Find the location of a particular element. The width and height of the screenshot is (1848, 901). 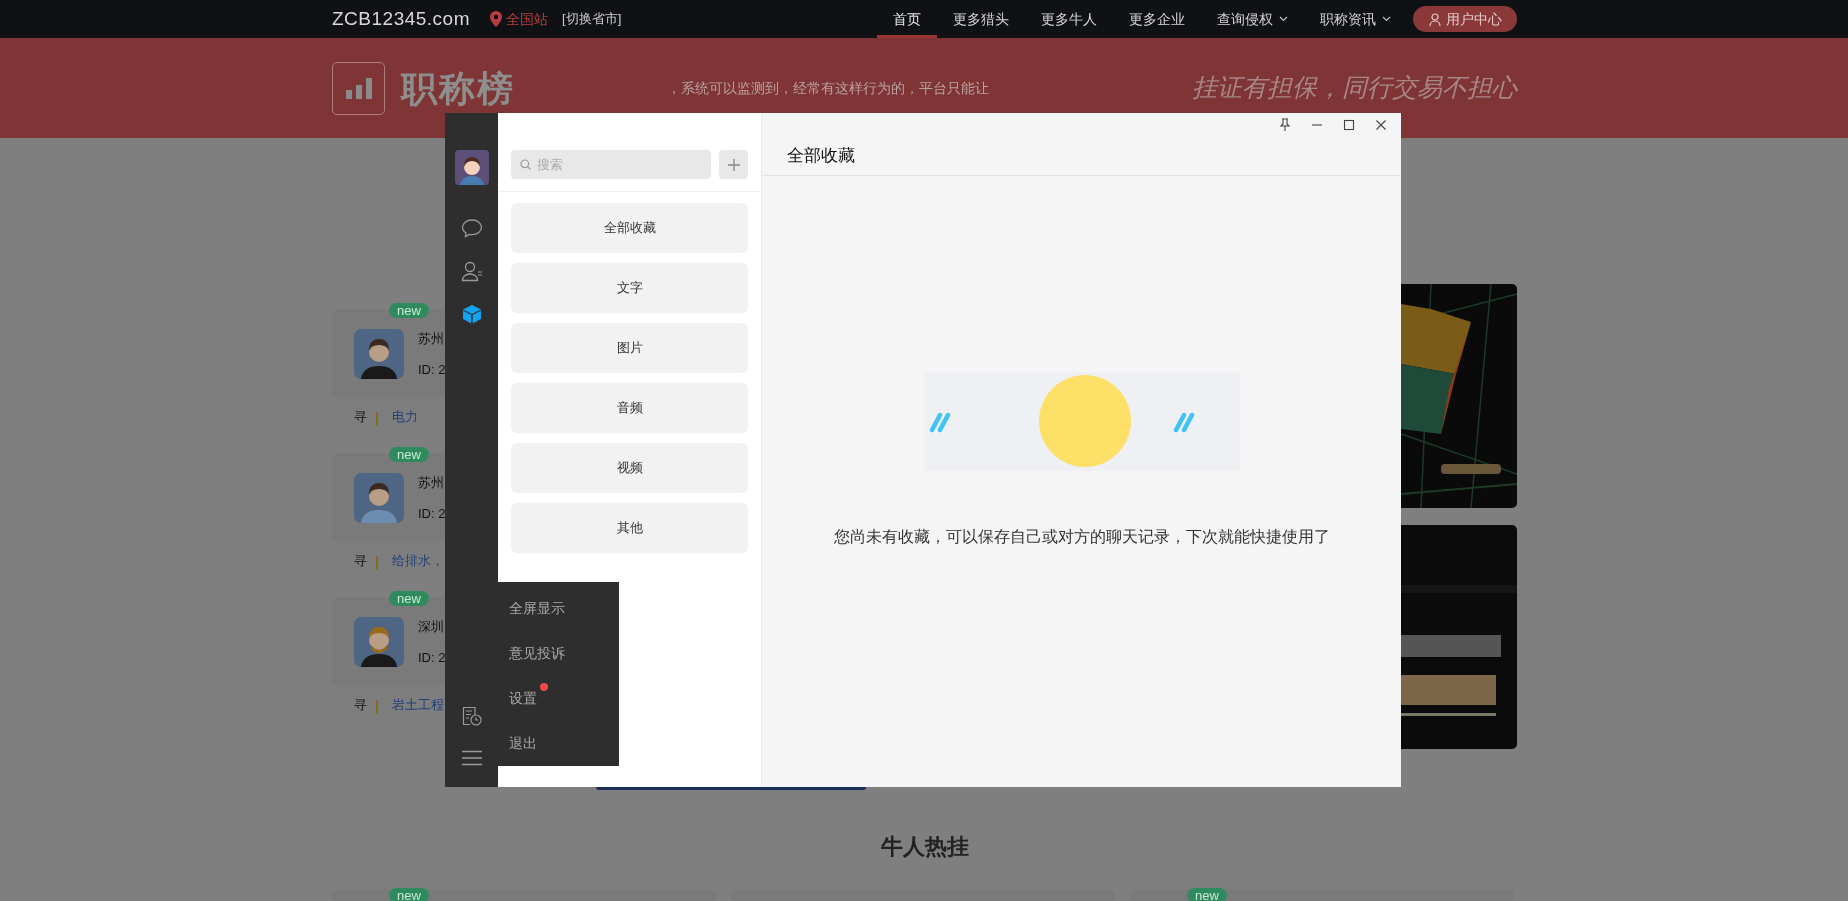

profile-name: 深圳 is located at coordinates (431, 627).